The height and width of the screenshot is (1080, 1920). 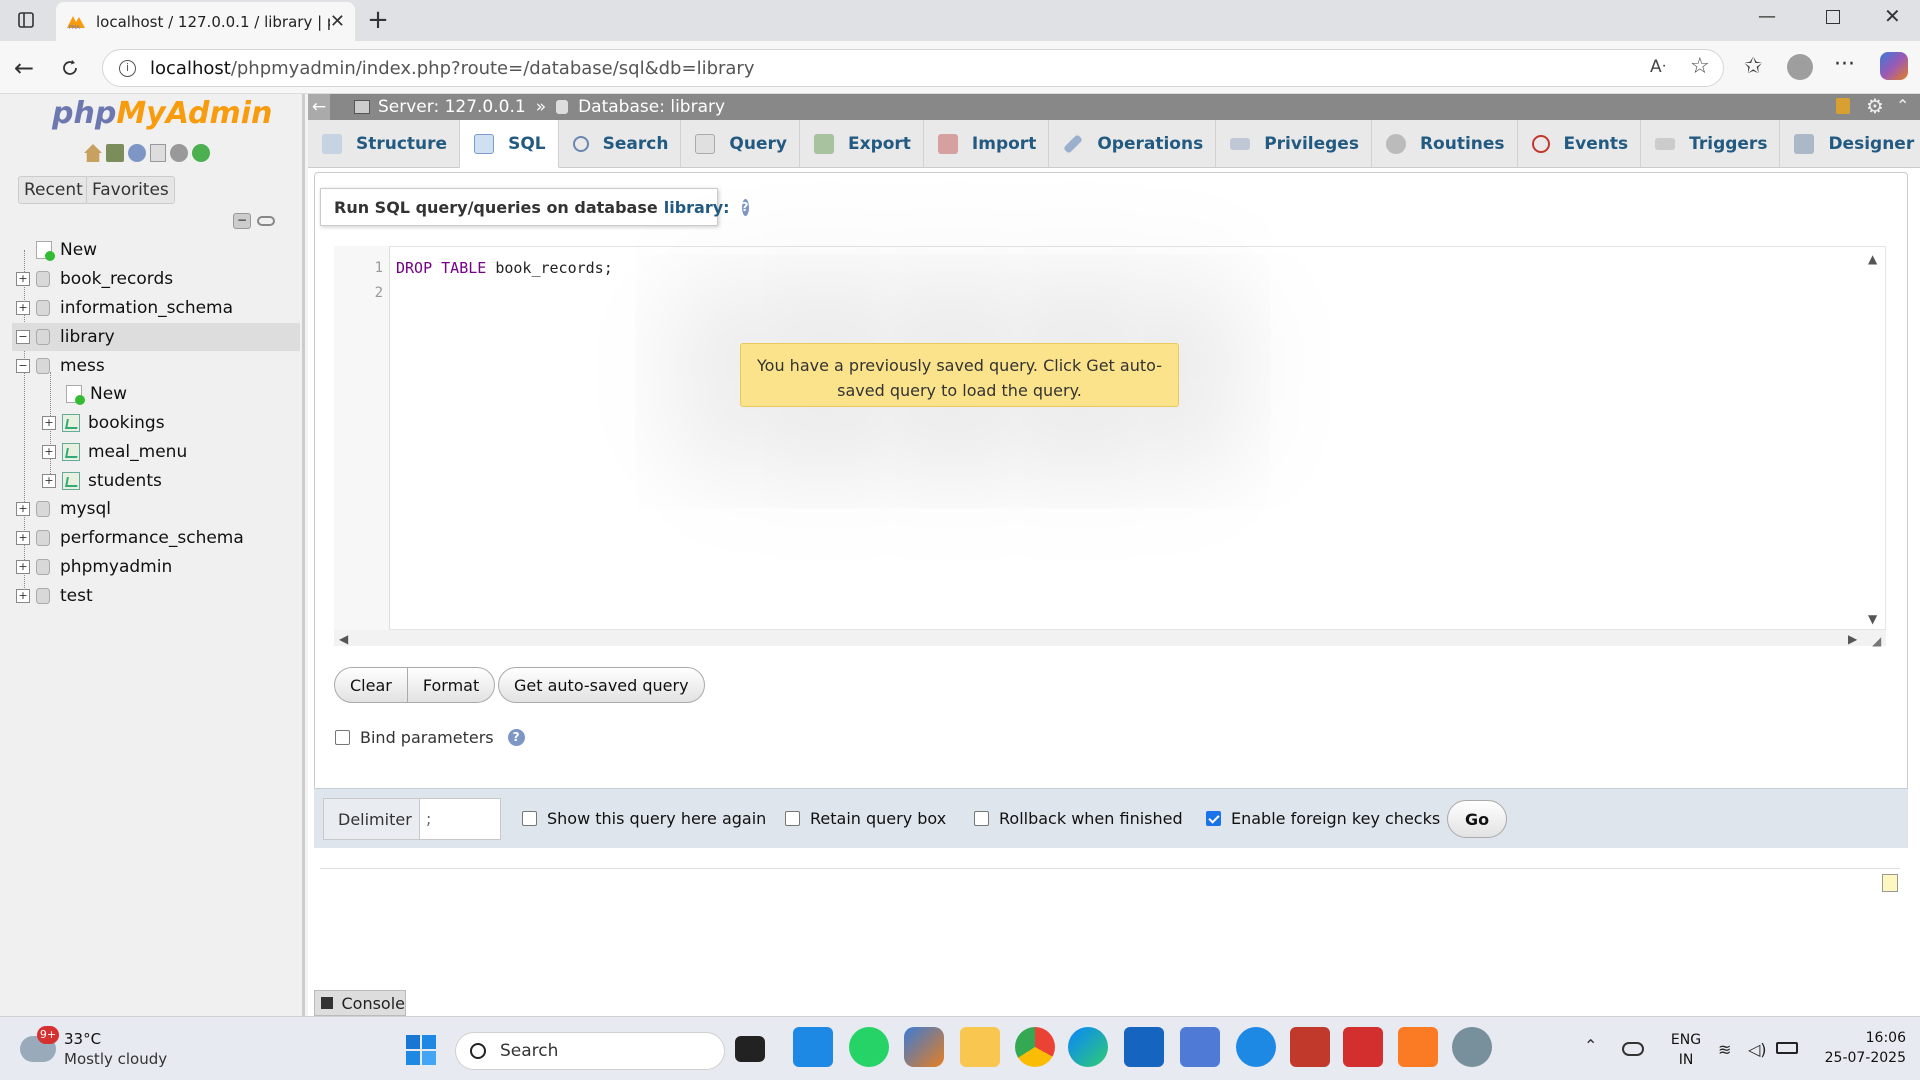 What do you see at coordinates (509, 144) in the screenshot?
I see `tab-sql: SQL` at bounding box center [509, 144].